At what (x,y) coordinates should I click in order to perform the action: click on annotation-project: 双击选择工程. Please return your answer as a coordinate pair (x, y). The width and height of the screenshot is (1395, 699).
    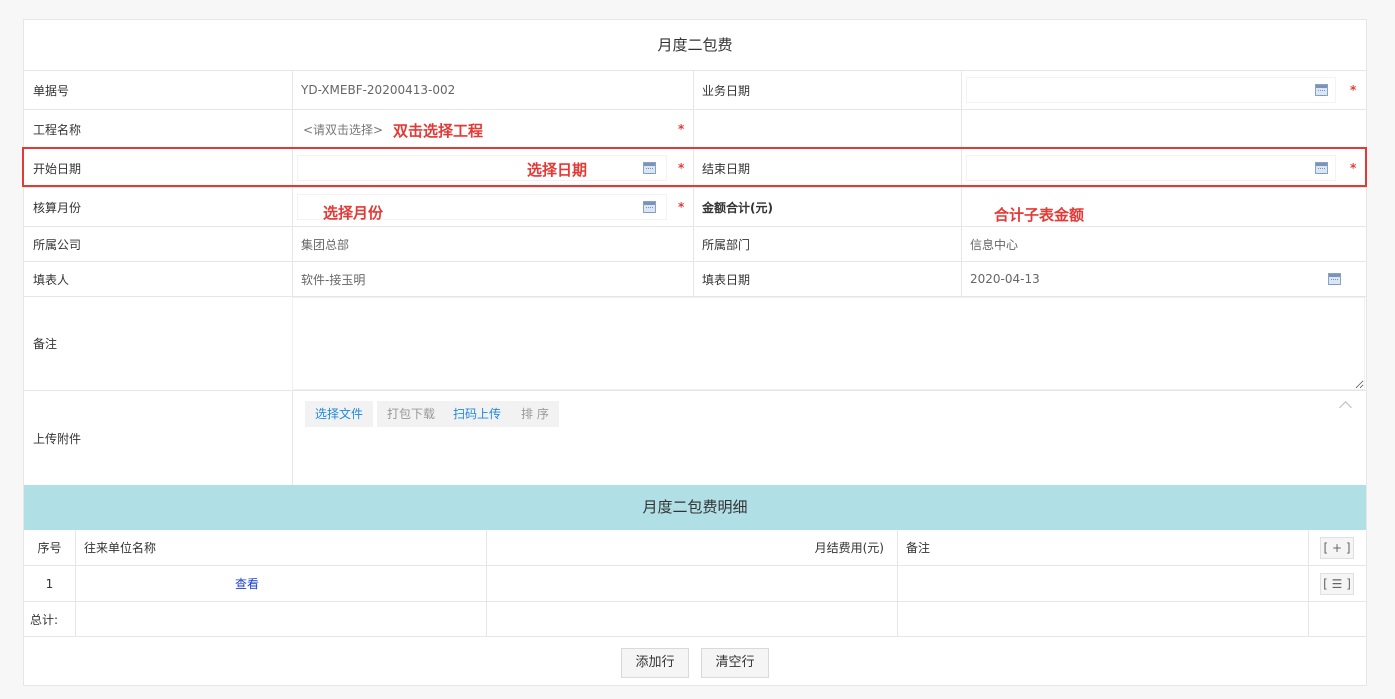
    Looking at the image, I should click on (438, 131).